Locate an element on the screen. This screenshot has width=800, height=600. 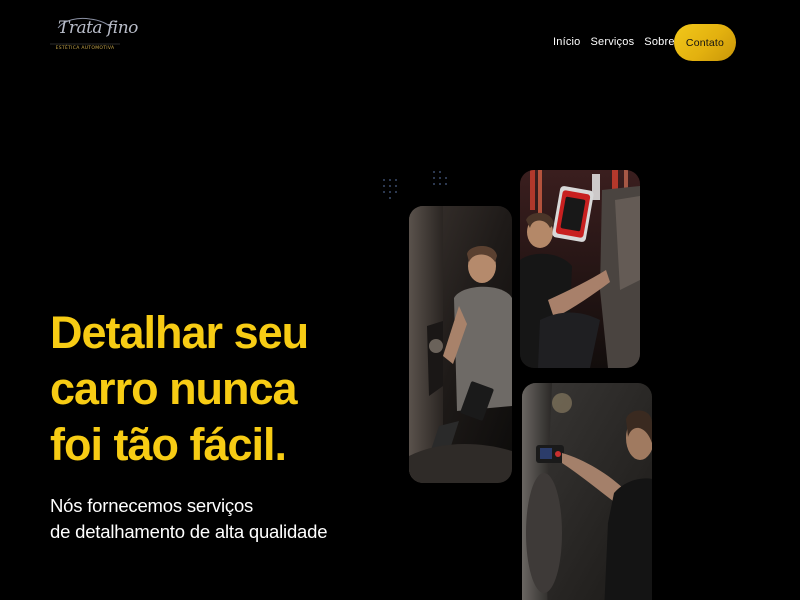
photo-mechanic-tablet is located at coordinates (460, 344).